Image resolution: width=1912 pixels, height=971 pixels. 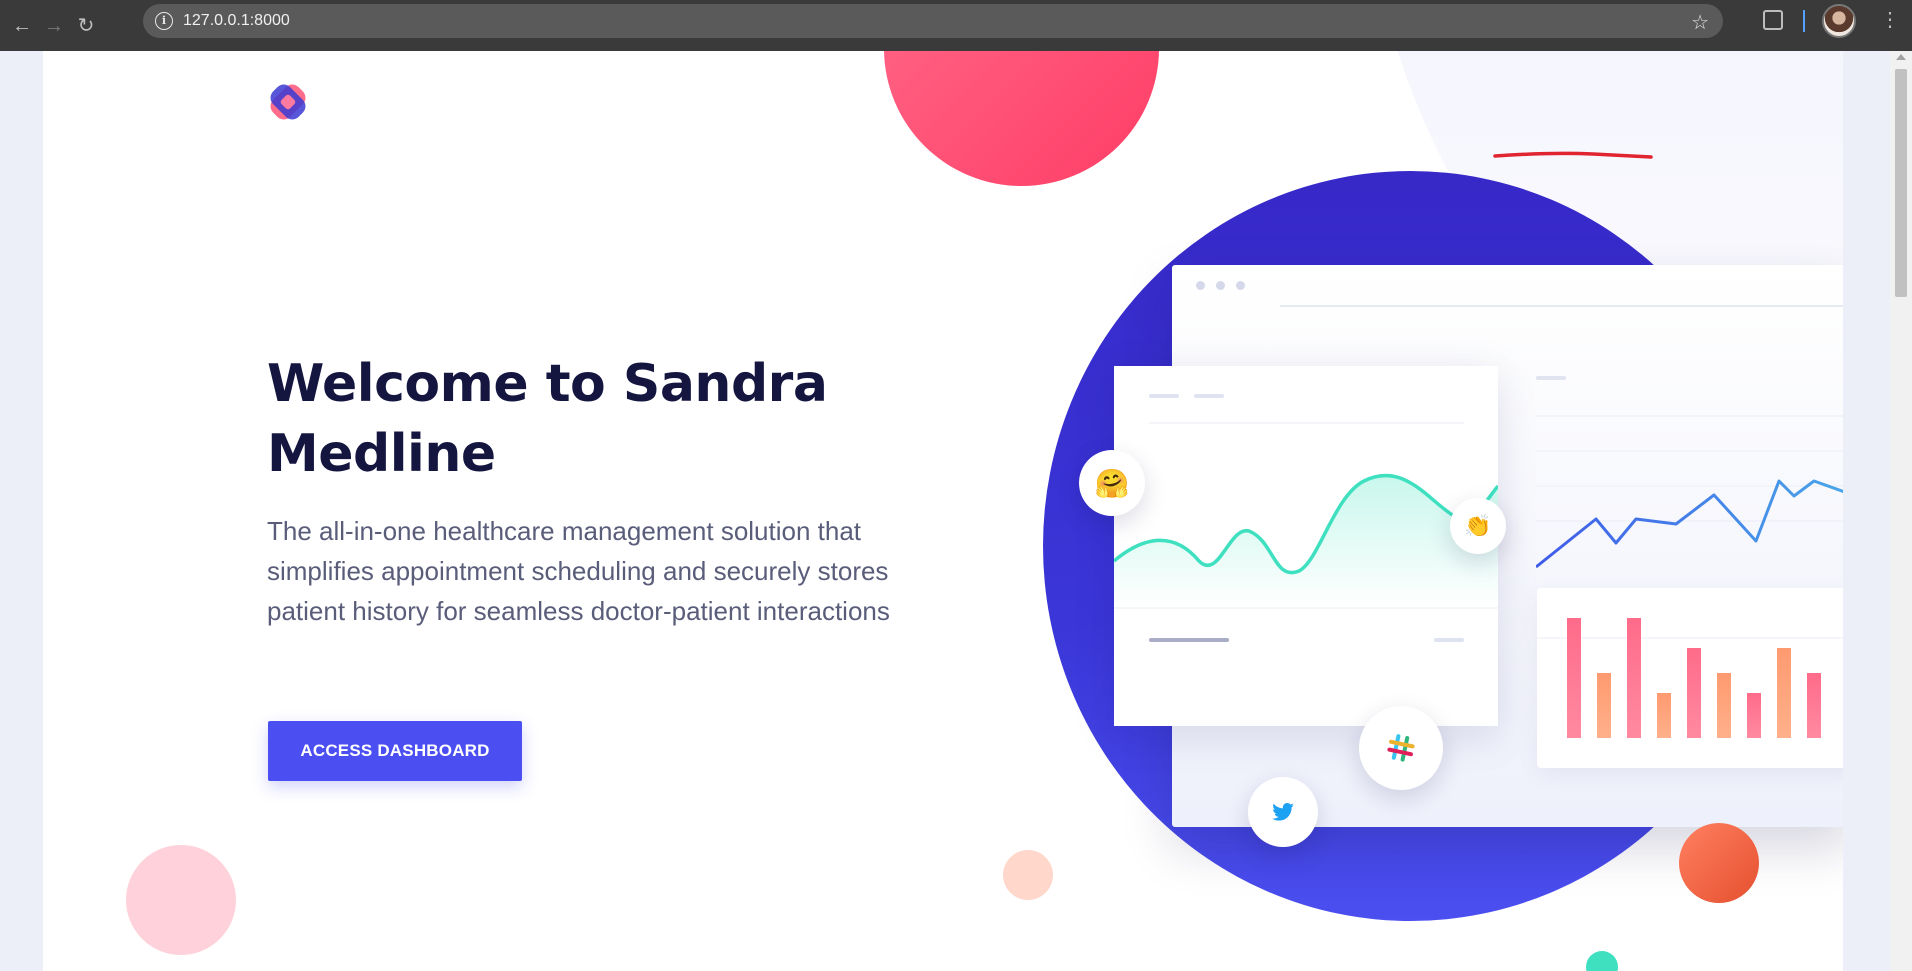 I want to click on smile-emoji-badge: 🤗, so click(x=1112, y=483).